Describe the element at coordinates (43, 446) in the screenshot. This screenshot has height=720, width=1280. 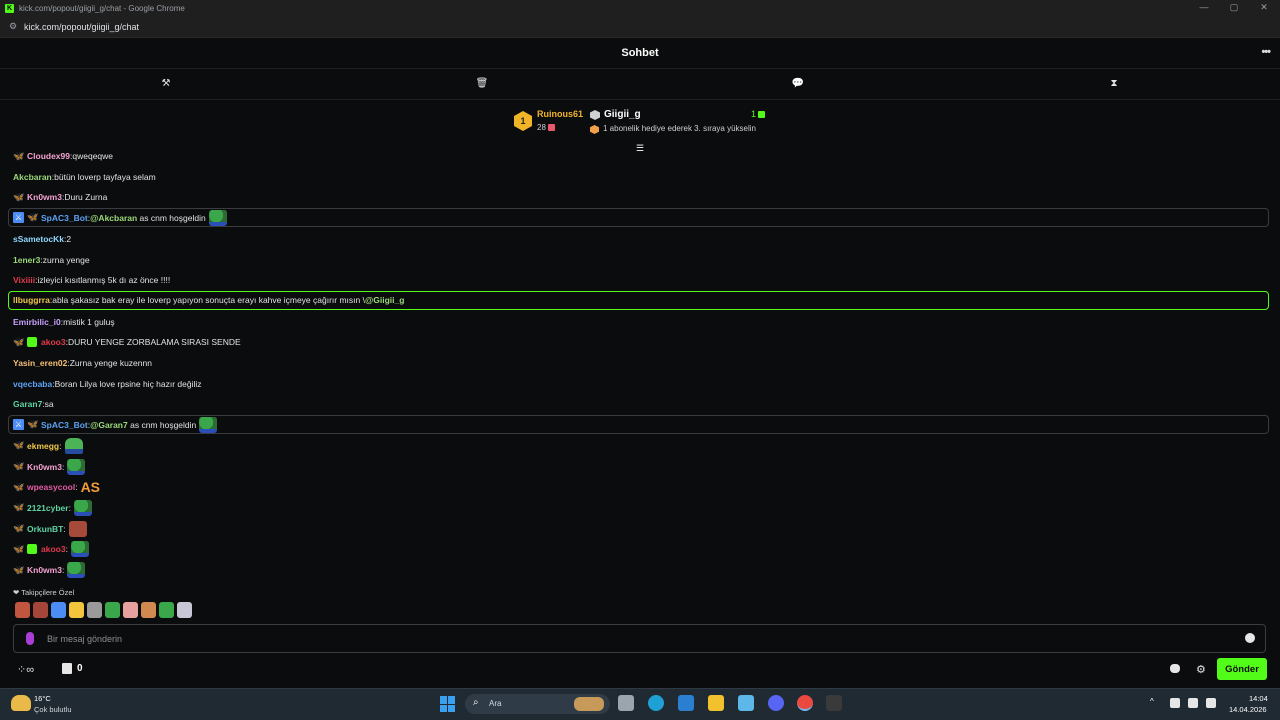
I see `message-username: ekmegg` at that location.